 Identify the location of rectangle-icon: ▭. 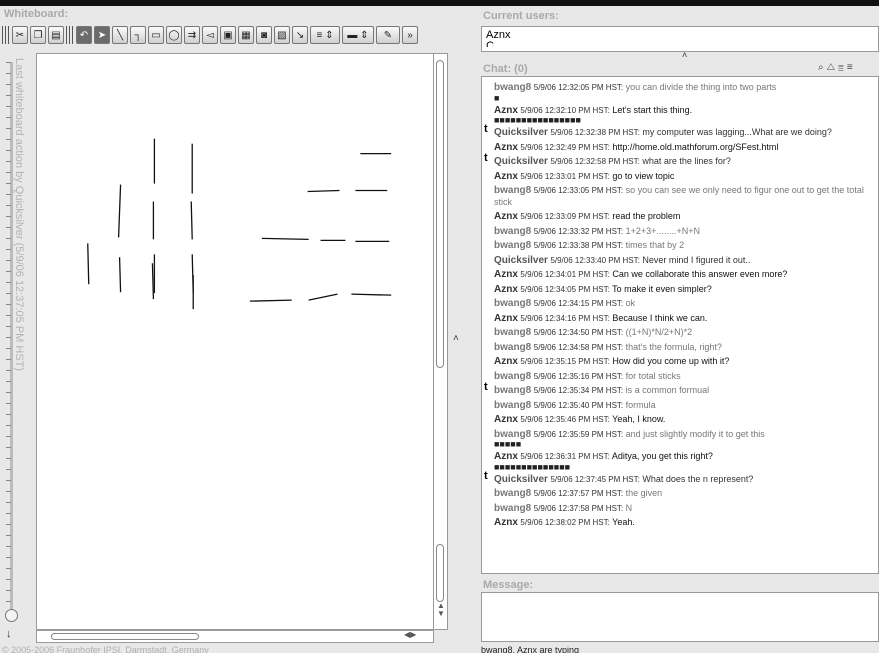
(156, 35).